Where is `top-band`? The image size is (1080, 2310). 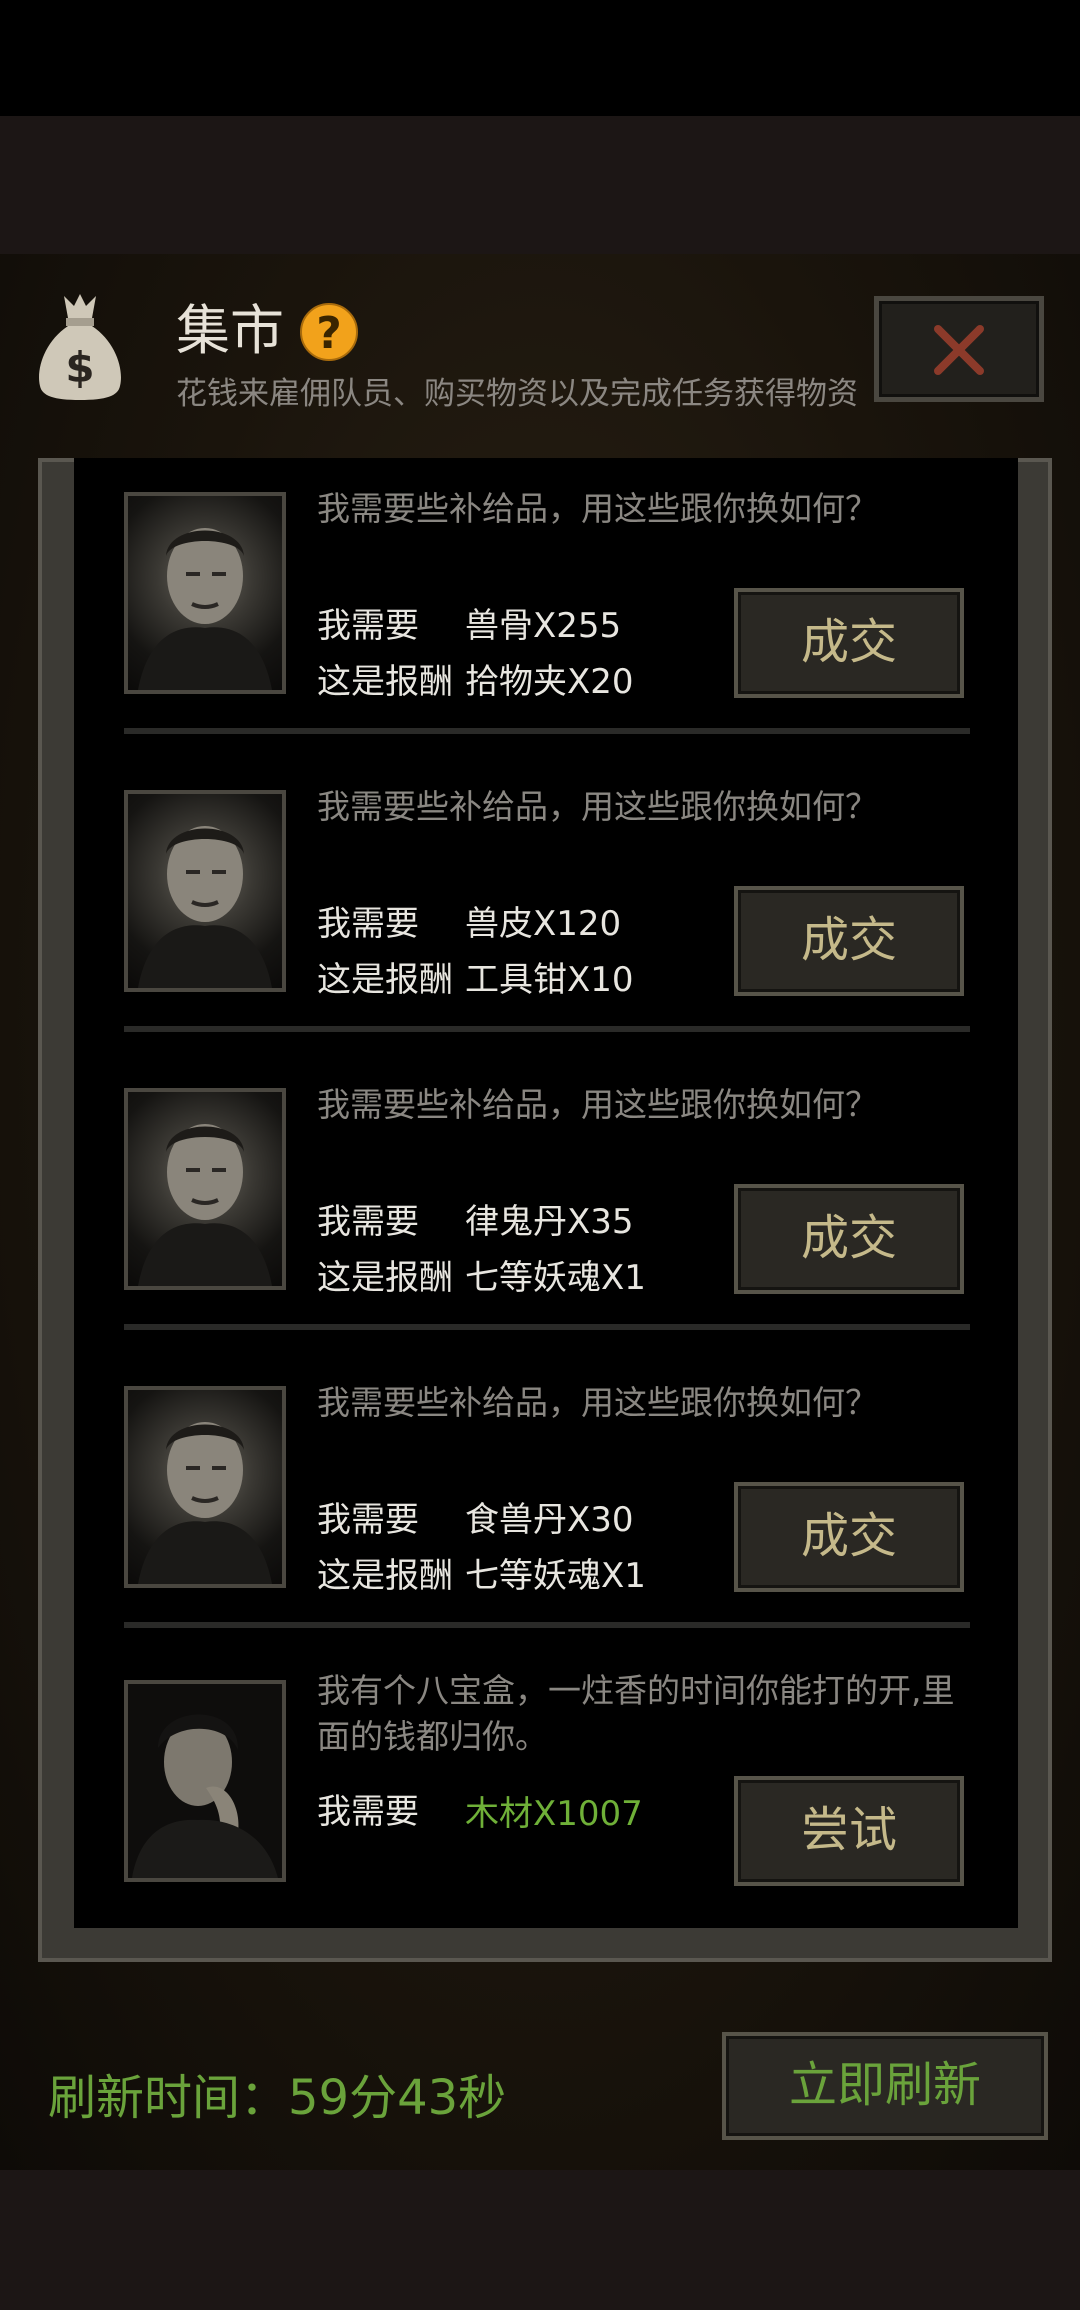 top-band is located at coordinates (540, 185).